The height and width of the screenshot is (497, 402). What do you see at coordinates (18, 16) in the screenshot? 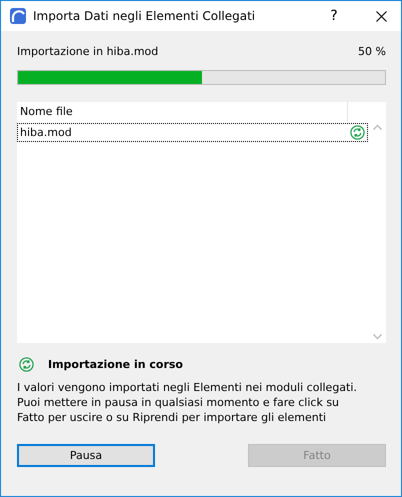
I see `app-logo-icon` at bounding box center [18, 16].